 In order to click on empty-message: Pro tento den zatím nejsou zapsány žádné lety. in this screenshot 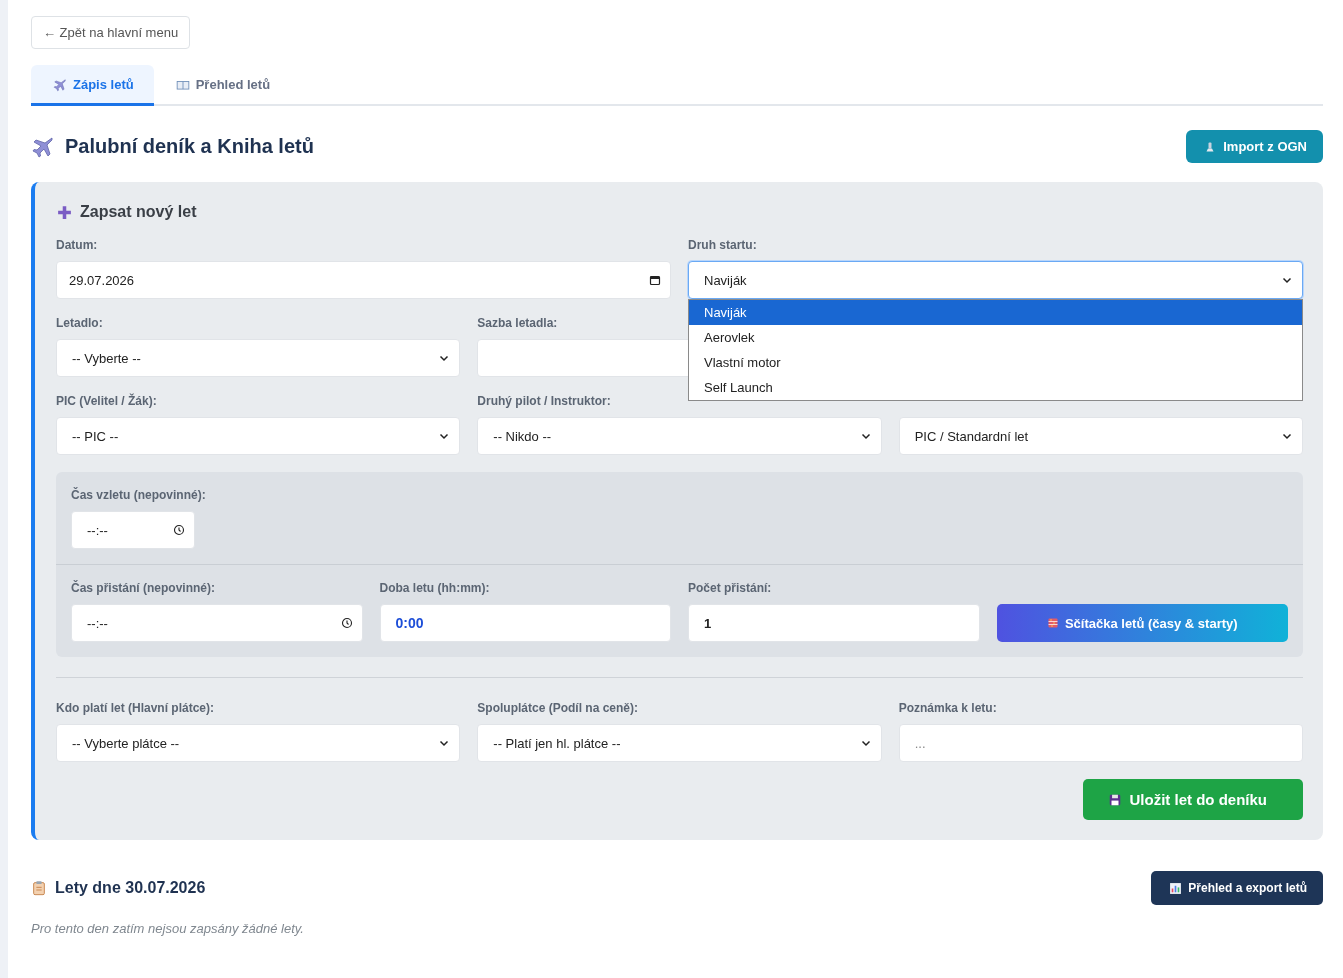, I will do `click(168, 928)`.